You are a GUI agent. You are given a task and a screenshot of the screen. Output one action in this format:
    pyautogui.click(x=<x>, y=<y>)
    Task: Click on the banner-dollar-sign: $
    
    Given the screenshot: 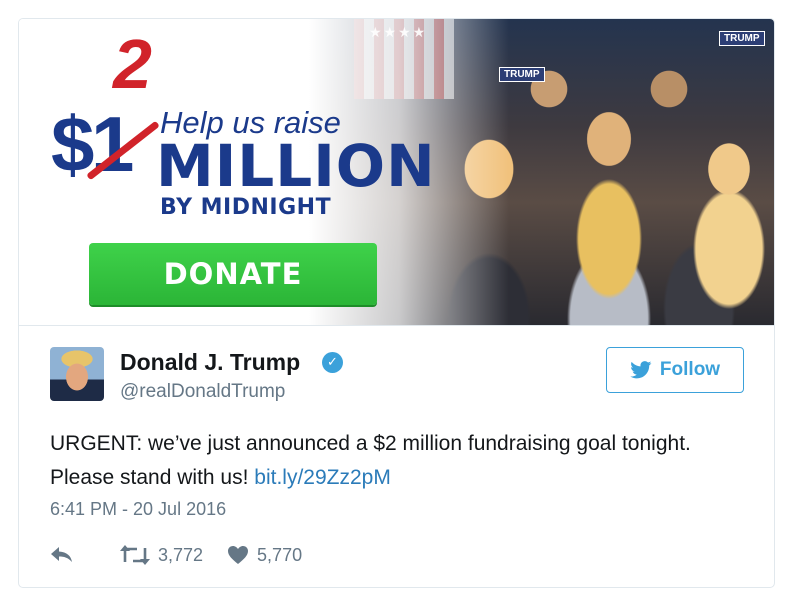 What is the action you would take?
    pyautogui.click(x=73, y=144)
    